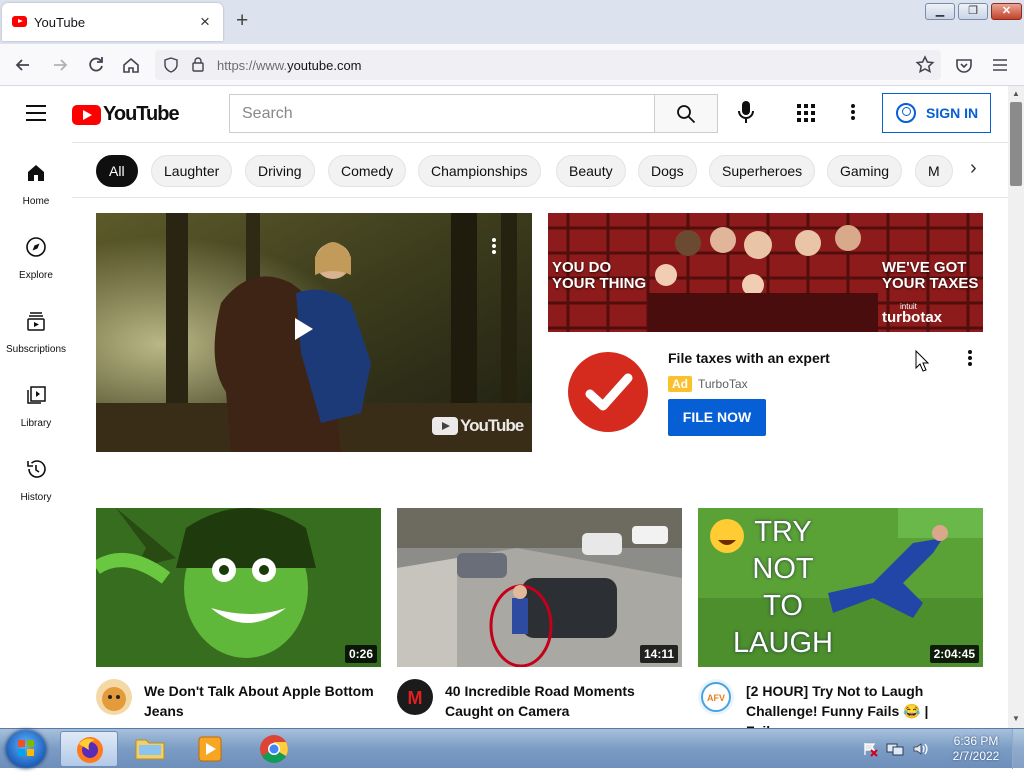  I want to click on guide-item-history: History, so click(36, 481).